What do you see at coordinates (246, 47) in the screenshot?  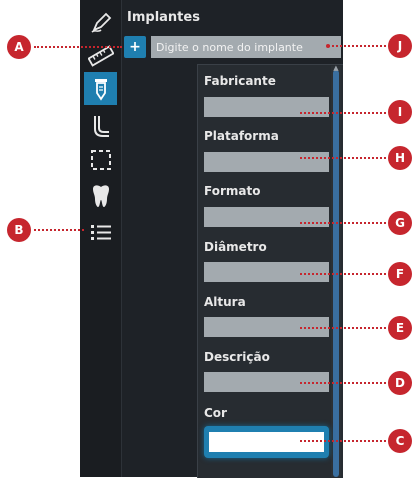 I see `implant-search-input` at bounding box center [246, 47].